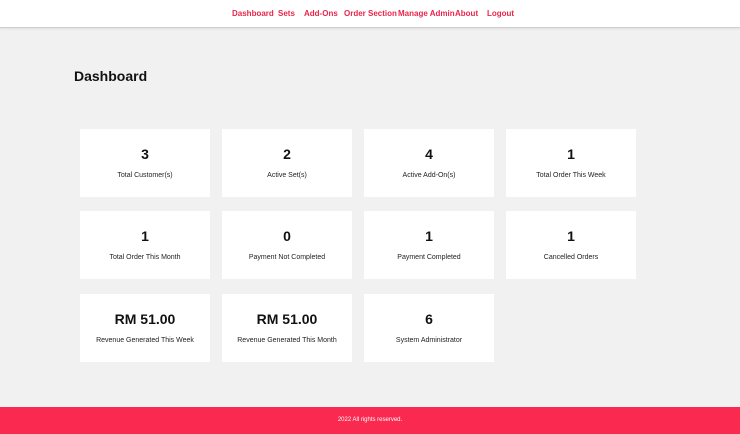  Describe the element at coordinates (466, 13) in the screenshot. I see `nav-link-about: About` at that location.